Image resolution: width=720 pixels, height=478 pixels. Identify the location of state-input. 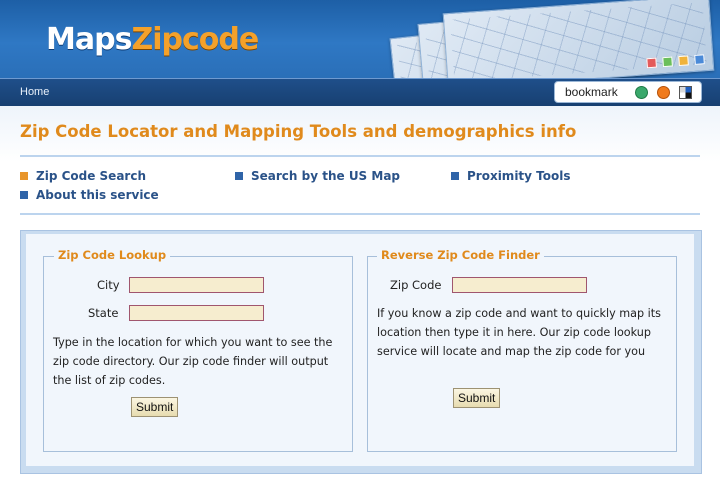
(196, 313).